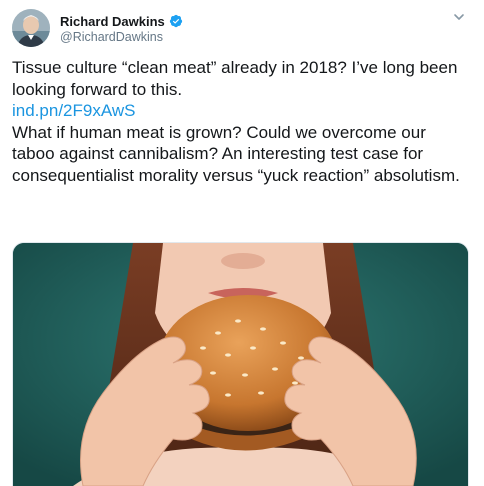 Image resolution: width=484 pixels, height=486 pixels. Describe the element at coordinates (112, 21) in the screenshot. I see `display-name: Richard Dawkins` at that location.